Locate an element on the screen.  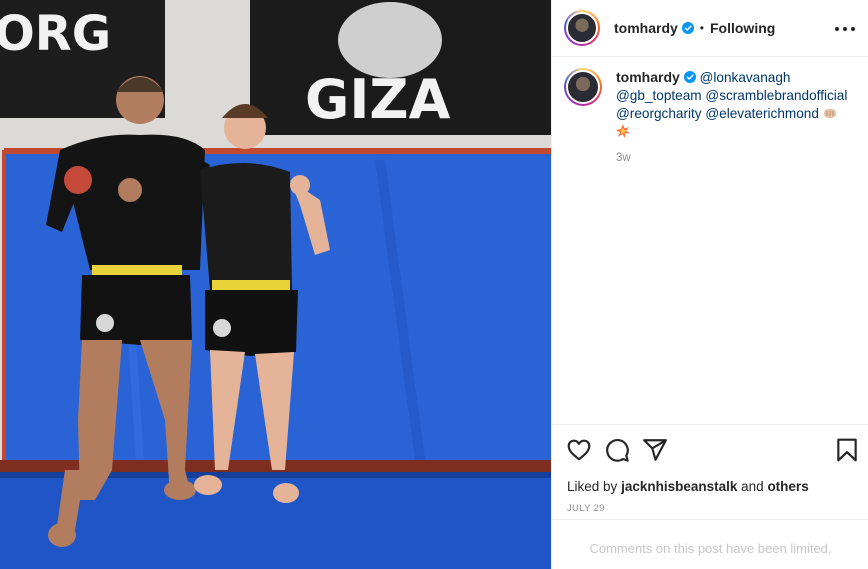
caption-avatar is located at coordinates (583, 87).